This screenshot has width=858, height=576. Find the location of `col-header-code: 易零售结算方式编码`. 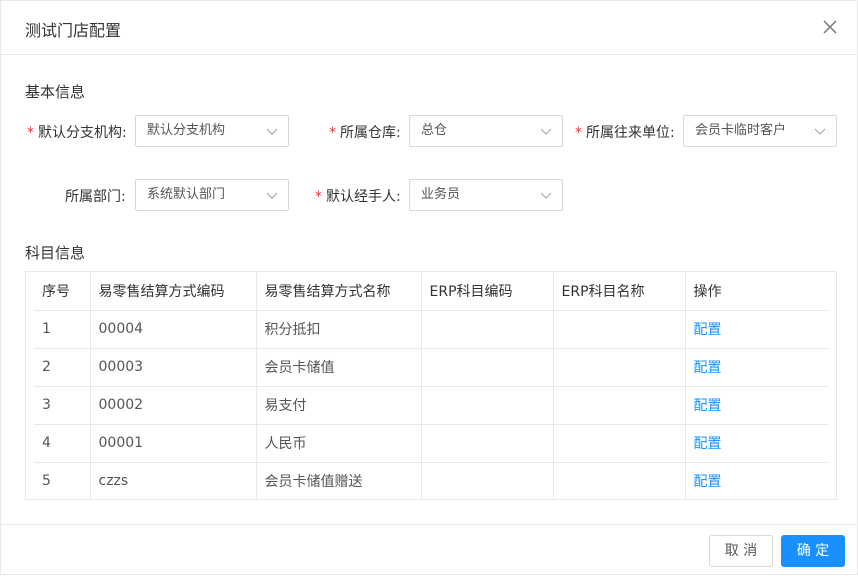

col-header-code: 易零售结算方式编码 is located at coordinates (172, 291).